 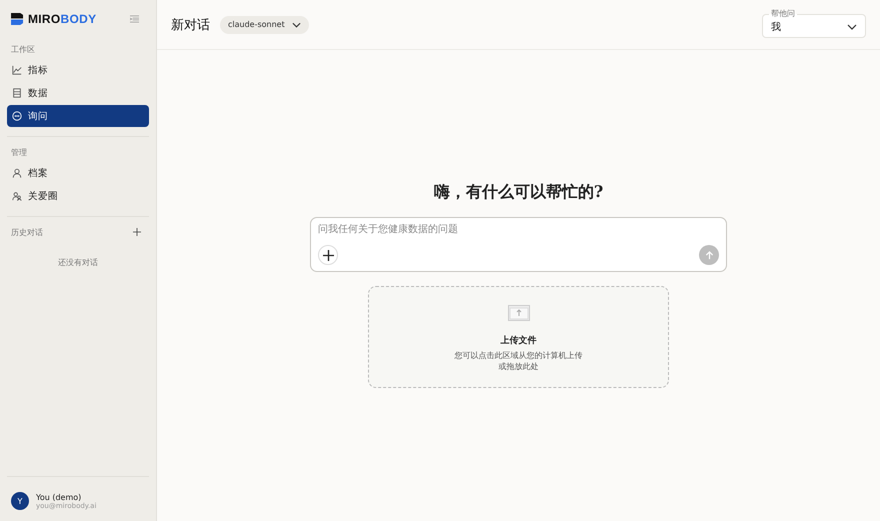 What do you see at coordinates (17, 93) in the screenshot?
I see `list-icon` at bounding box center [17, 93].